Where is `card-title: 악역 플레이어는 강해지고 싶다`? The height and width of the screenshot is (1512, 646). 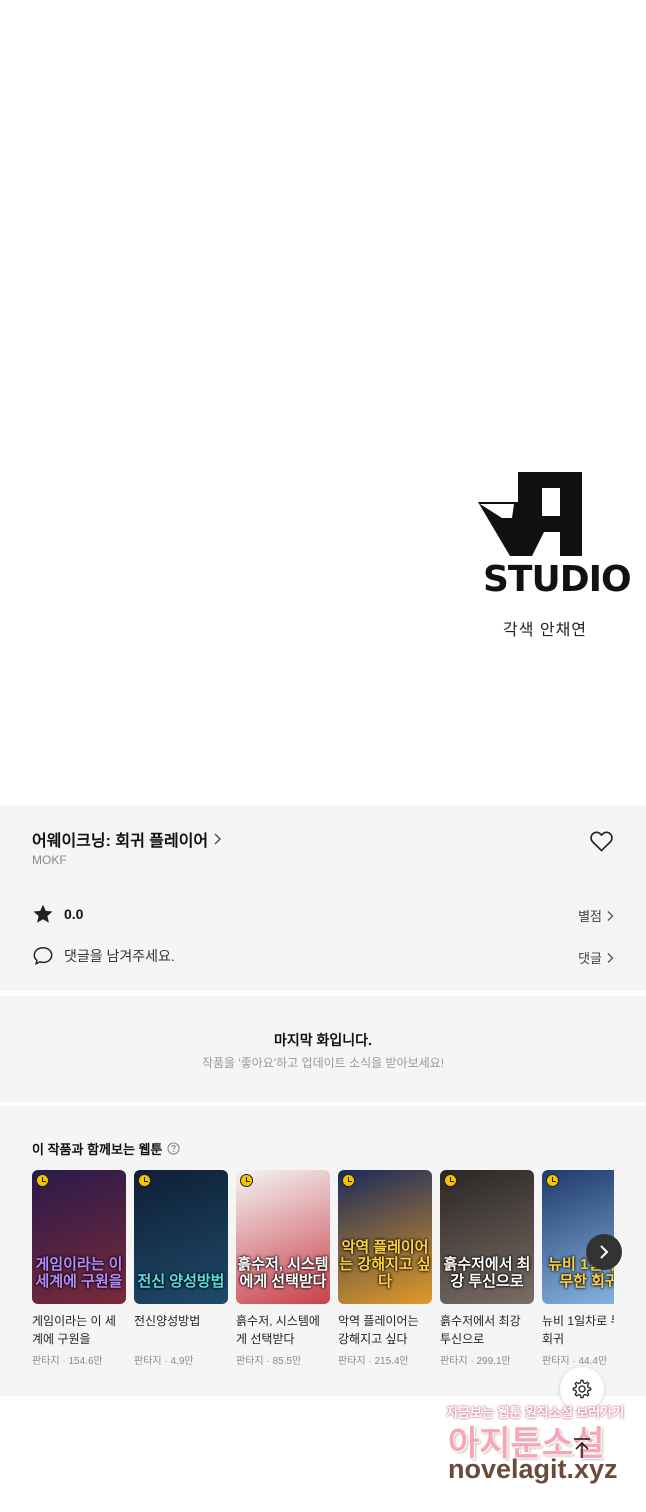 card-title: 악역 플레이어는 강해지고 싶다 is located at coordinates (378, 1330).